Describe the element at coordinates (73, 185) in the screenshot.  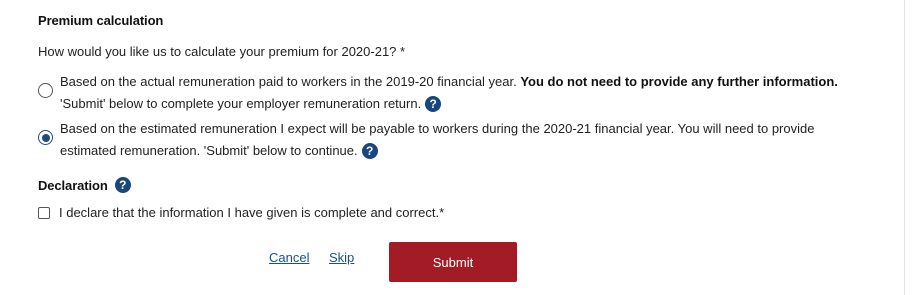
I see `declaration-title: Declaration` at that location.